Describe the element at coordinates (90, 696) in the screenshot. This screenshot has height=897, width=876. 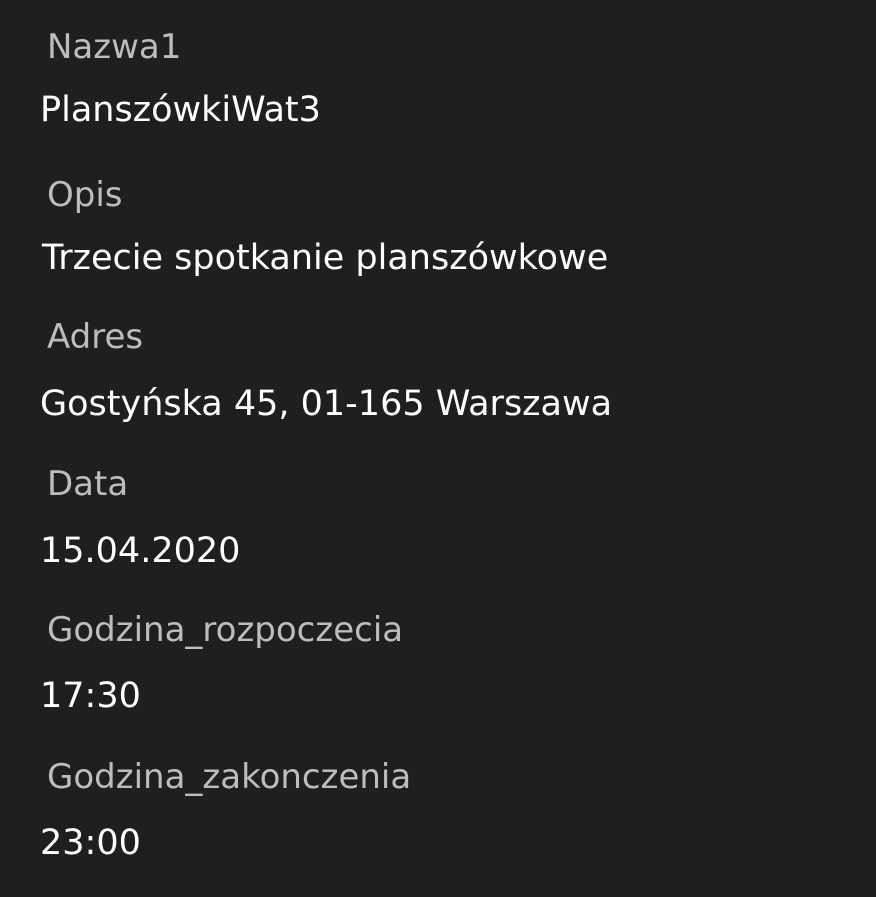
I see `field-value-godzina-rozpoczecia: 17:30` at that location.